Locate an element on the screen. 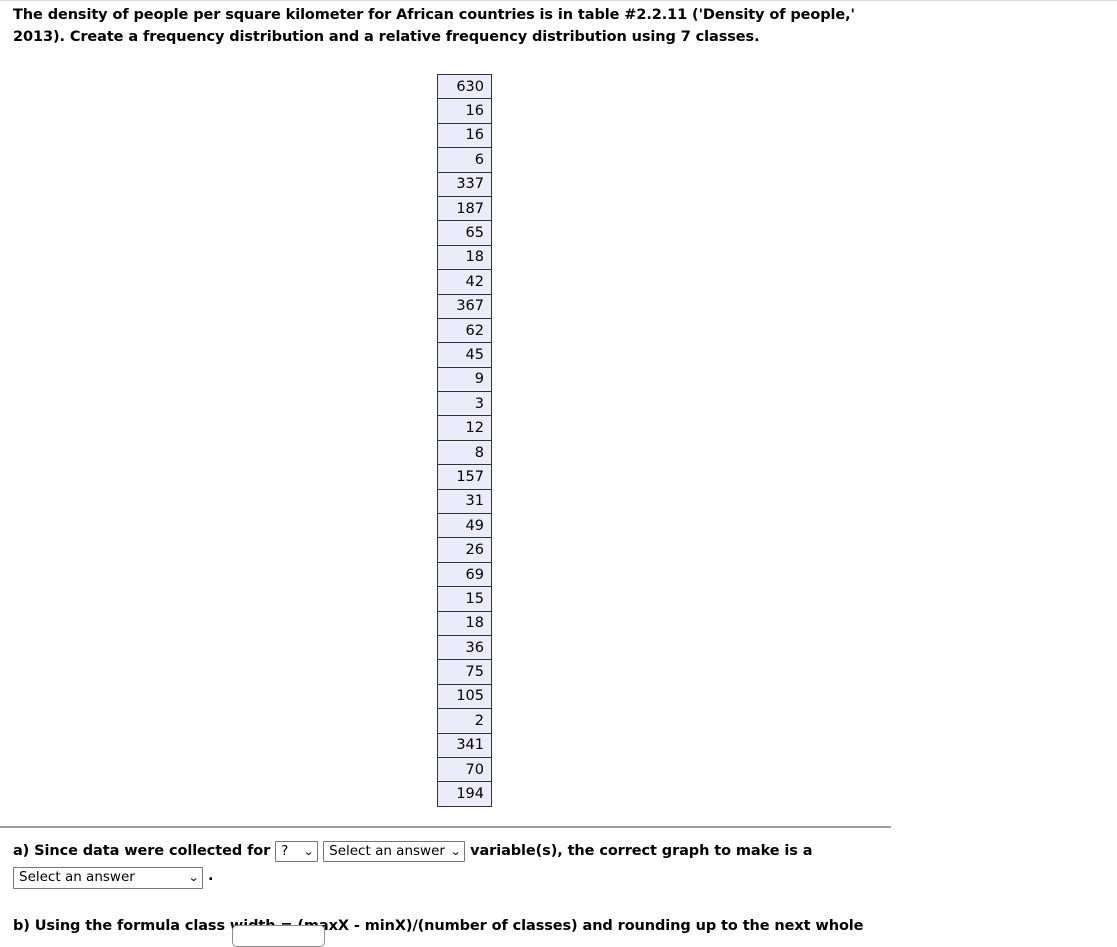 This screenshot has height=947, width=1117. table-cell: 194 is located at coordinates (464, 794).